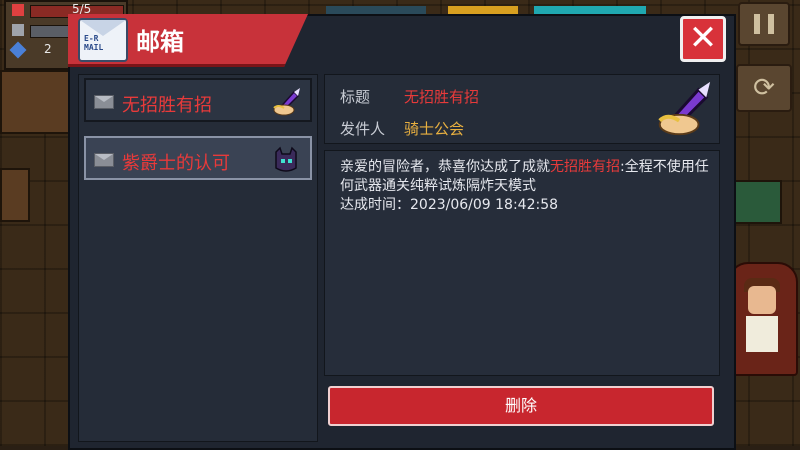  I want to click on mail-envelope-icon: E-R MAIL, so click(103, 40).